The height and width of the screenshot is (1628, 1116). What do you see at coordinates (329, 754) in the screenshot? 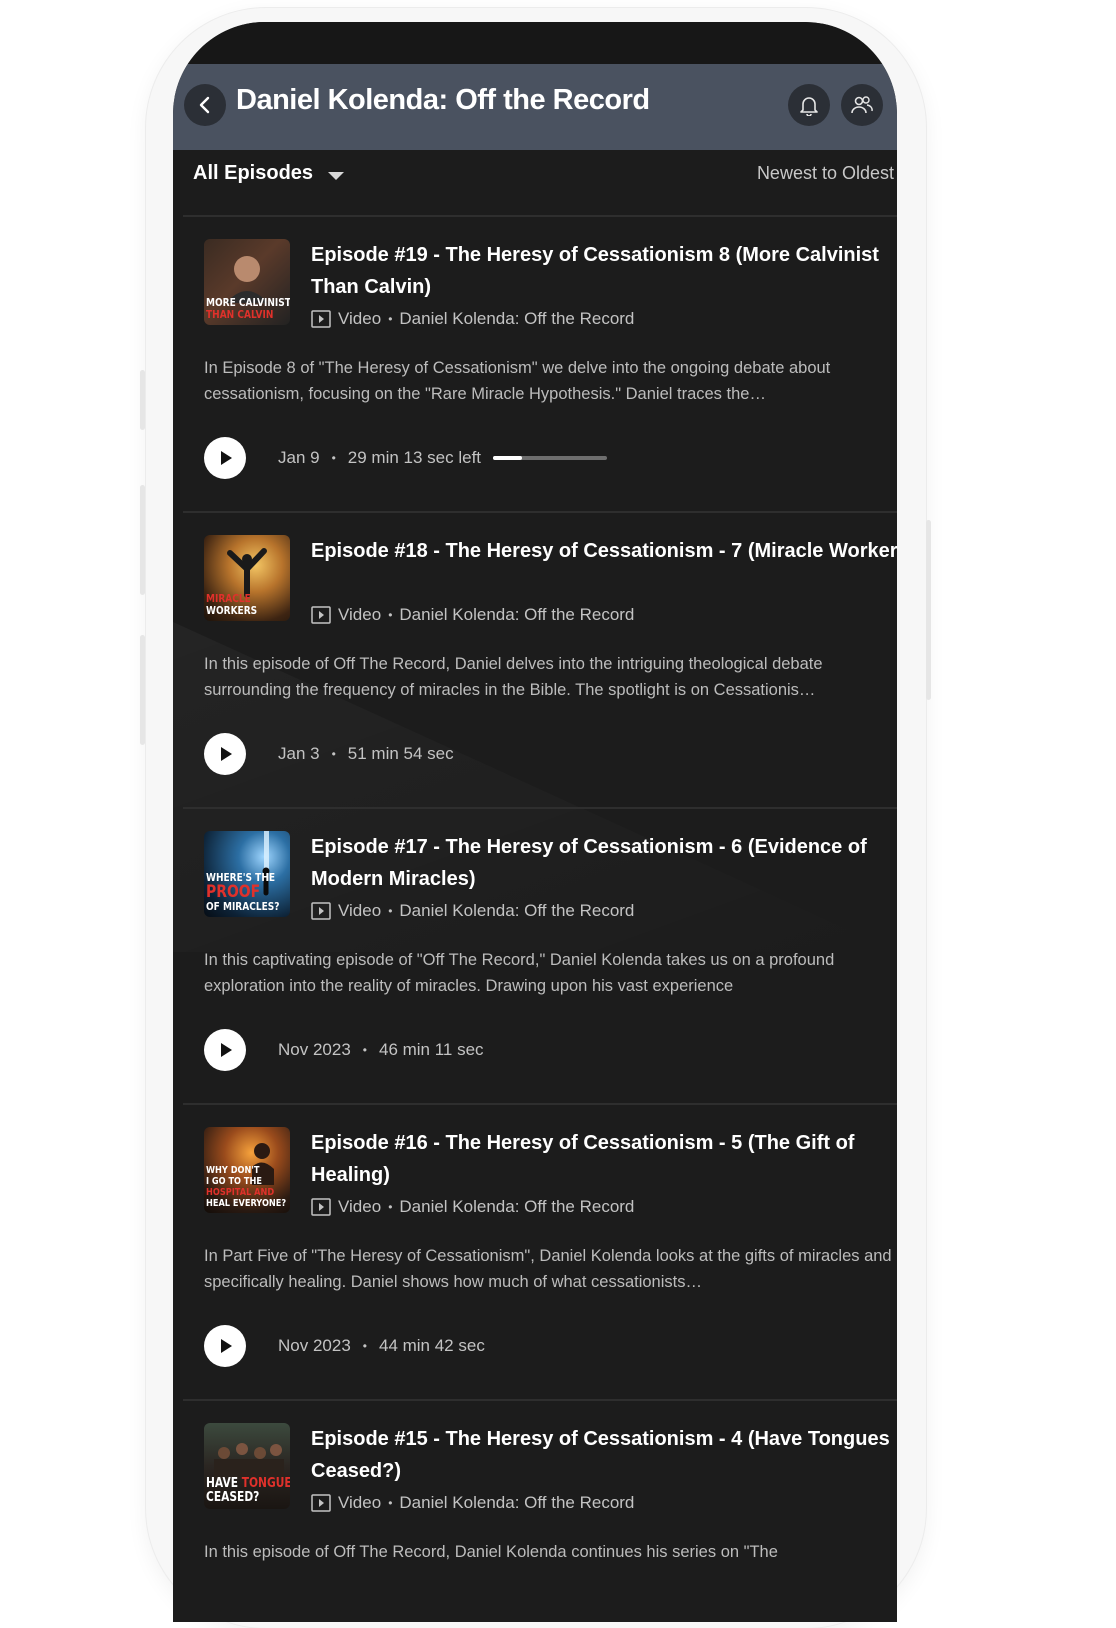
I see `episode-controls: Jan 3 • 51 min 54 sec` at bounding box center [329, 754].